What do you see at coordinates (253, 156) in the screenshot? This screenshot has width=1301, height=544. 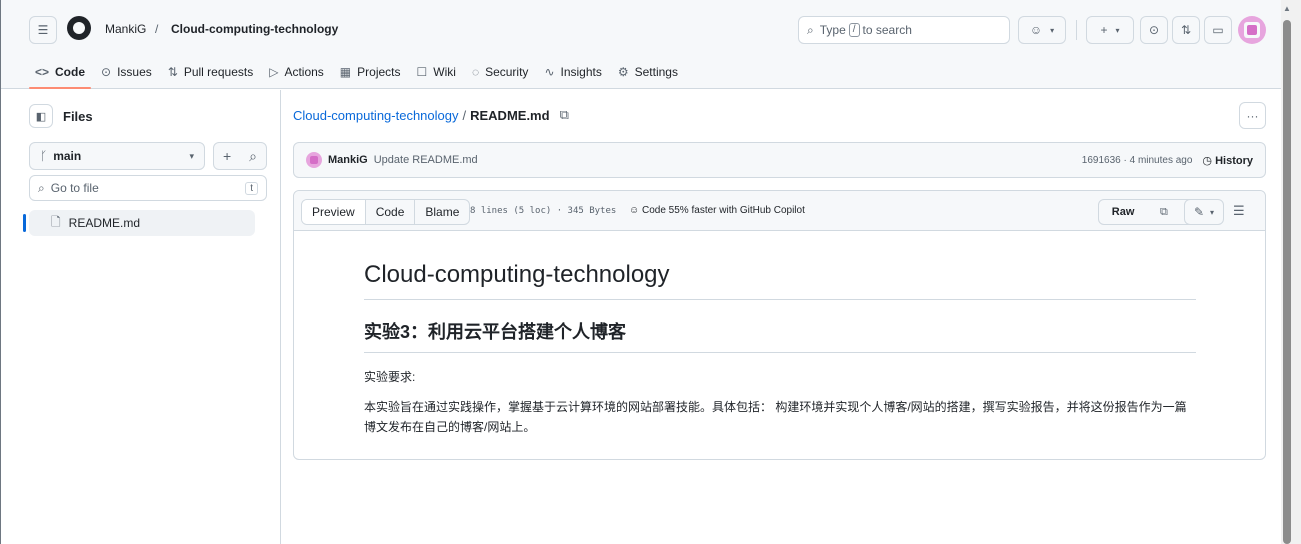 I see `search-icon: ⌕` at bounding box center [253, 156].